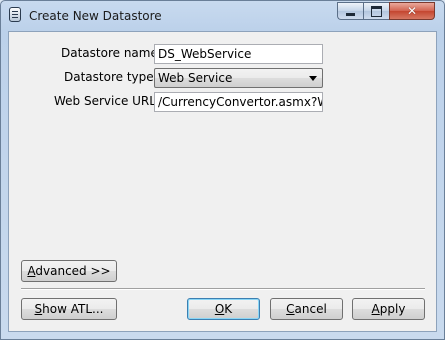 The width and height of the screenshot is (445, 340). Describe the element at coordinates (222, 16) in the screenshot. I see `title-bar: Create New Datastore ✕` at that location.